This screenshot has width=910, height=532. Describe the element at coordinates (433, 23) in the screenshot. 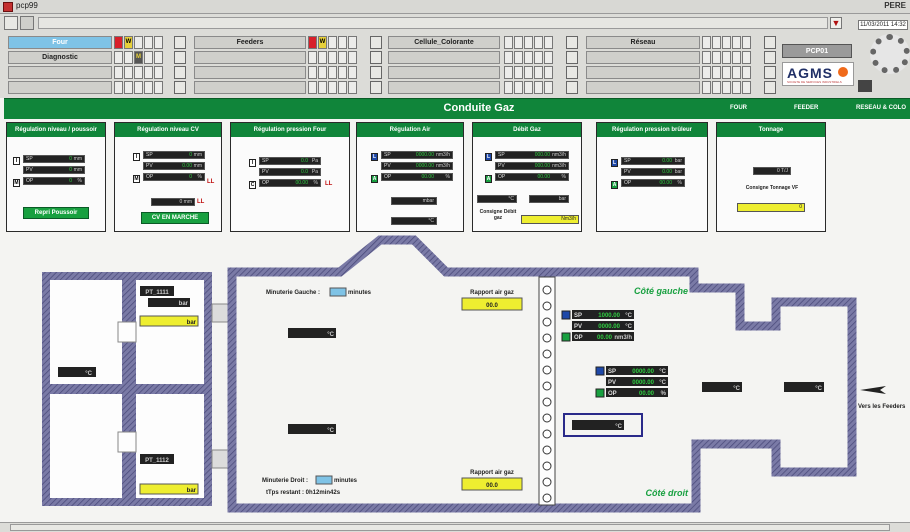

I see `alarm-message-field` at that location.